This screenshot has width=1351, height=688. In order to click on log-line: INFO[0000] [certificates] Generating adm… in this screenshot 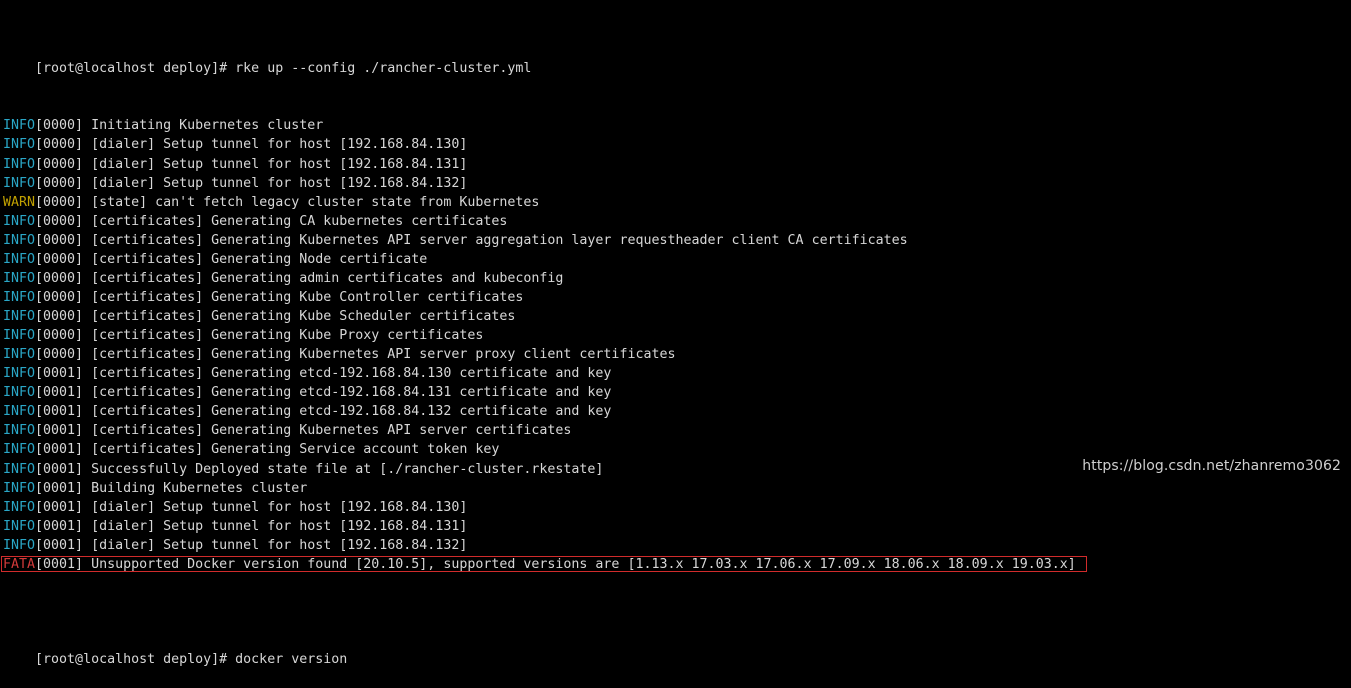, I will do `click(675, 278)`.